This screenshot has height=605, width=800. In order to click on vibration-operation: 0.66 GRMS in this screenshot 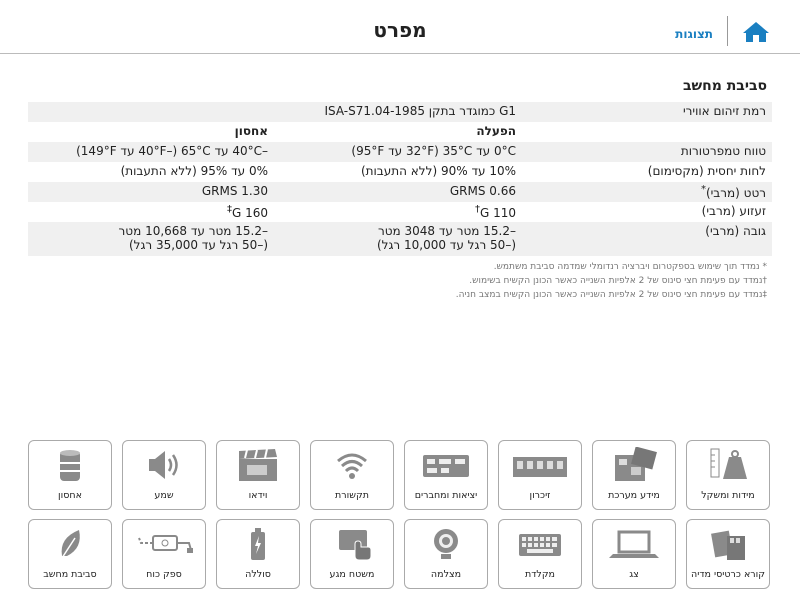, I will do `click(482, 191)`.